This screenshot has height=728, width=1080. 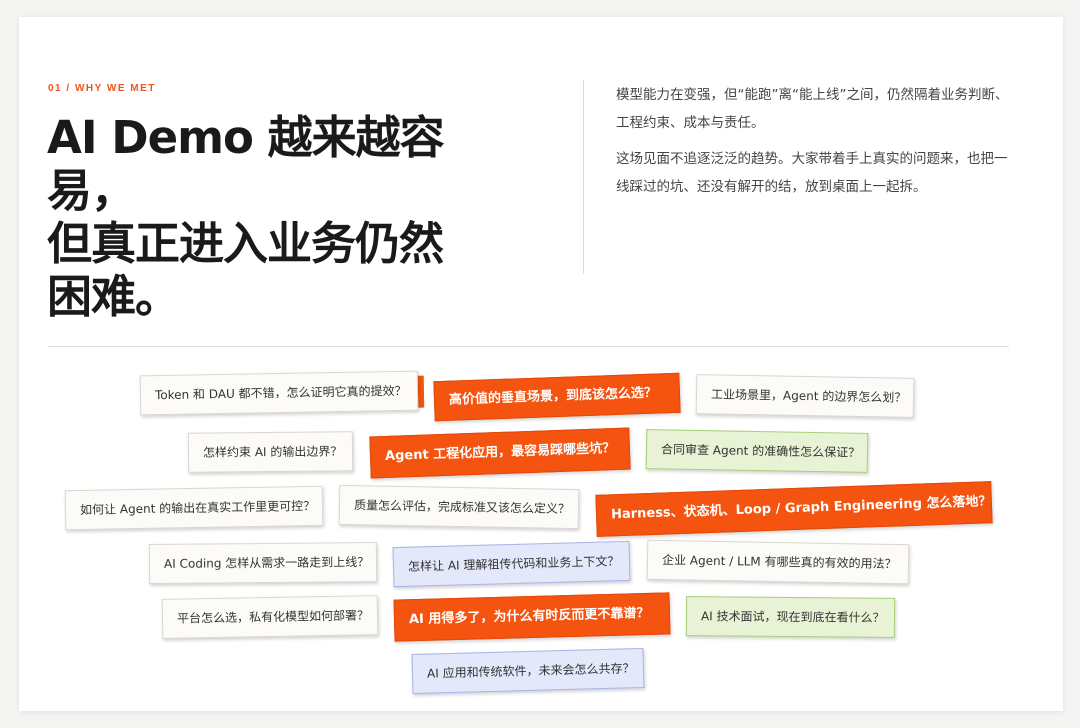 I want to click on question-card: 企业 Agent / LLM 有哪些真的有效的用法？, so click(x=778, y=562).